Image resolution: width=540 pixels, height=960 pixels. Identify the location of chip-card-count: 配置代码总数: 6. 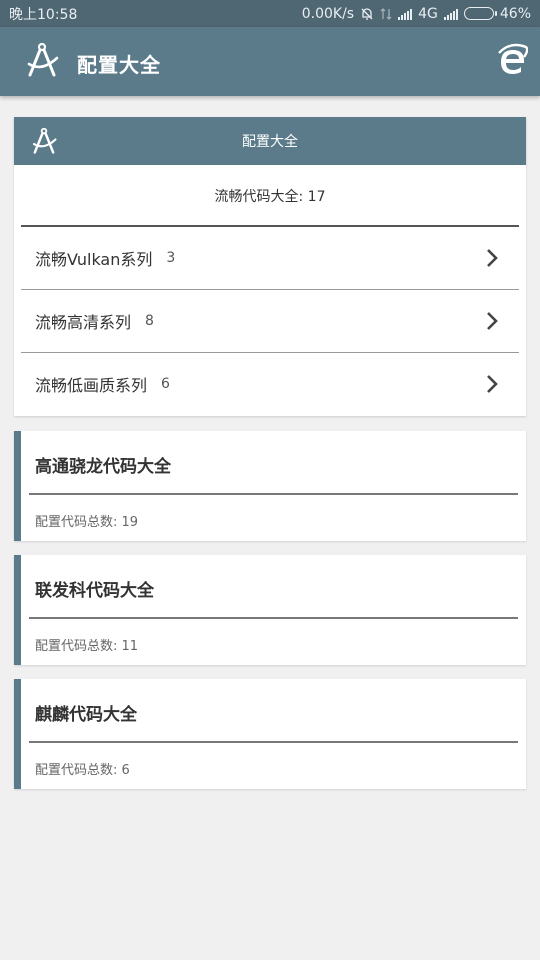
(82, 770).